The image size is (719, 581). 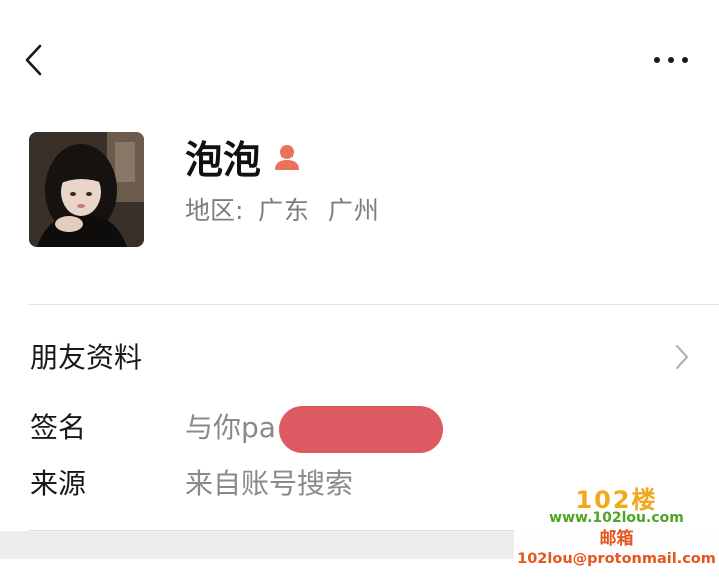 I want to click on watermark-email: 102lou@protonmail.com, so click(x=616, y=559).